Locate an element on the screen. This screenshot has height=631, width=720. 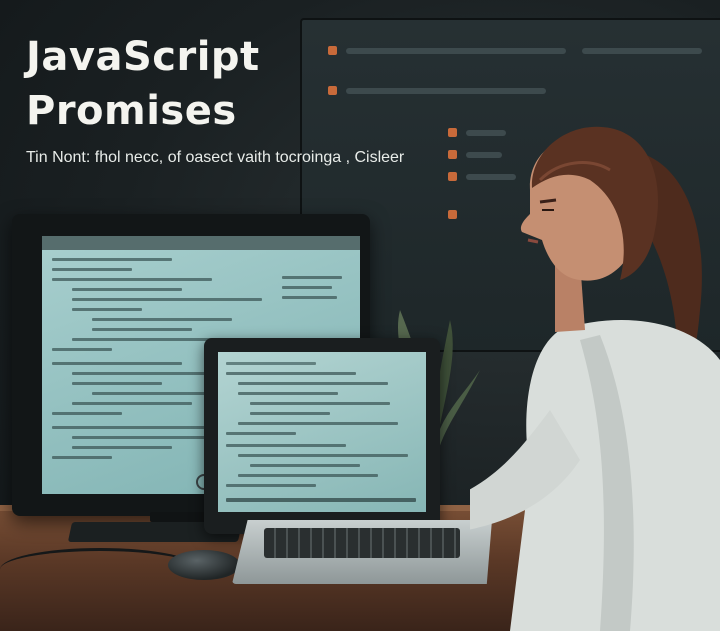
title-line-1: JavaScript is located at coordinates (143, 57).